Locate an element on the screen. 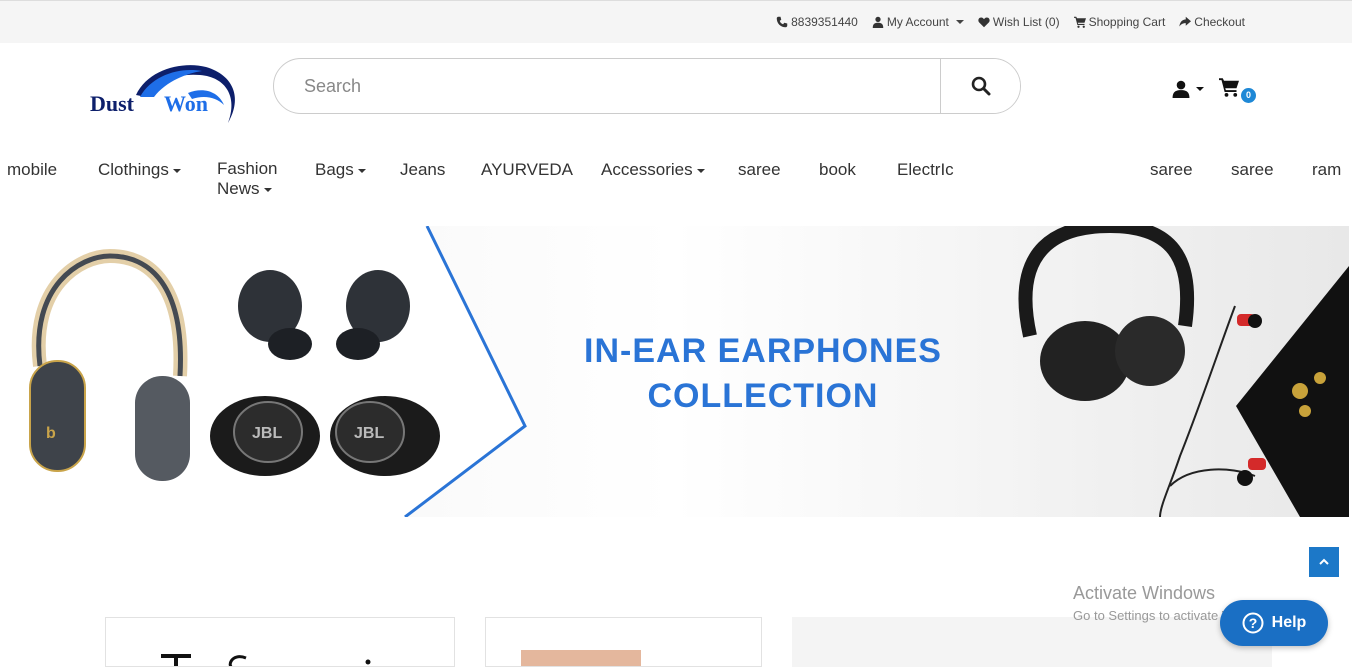  chevron-up-icon is located at coordinates (1324, 561).